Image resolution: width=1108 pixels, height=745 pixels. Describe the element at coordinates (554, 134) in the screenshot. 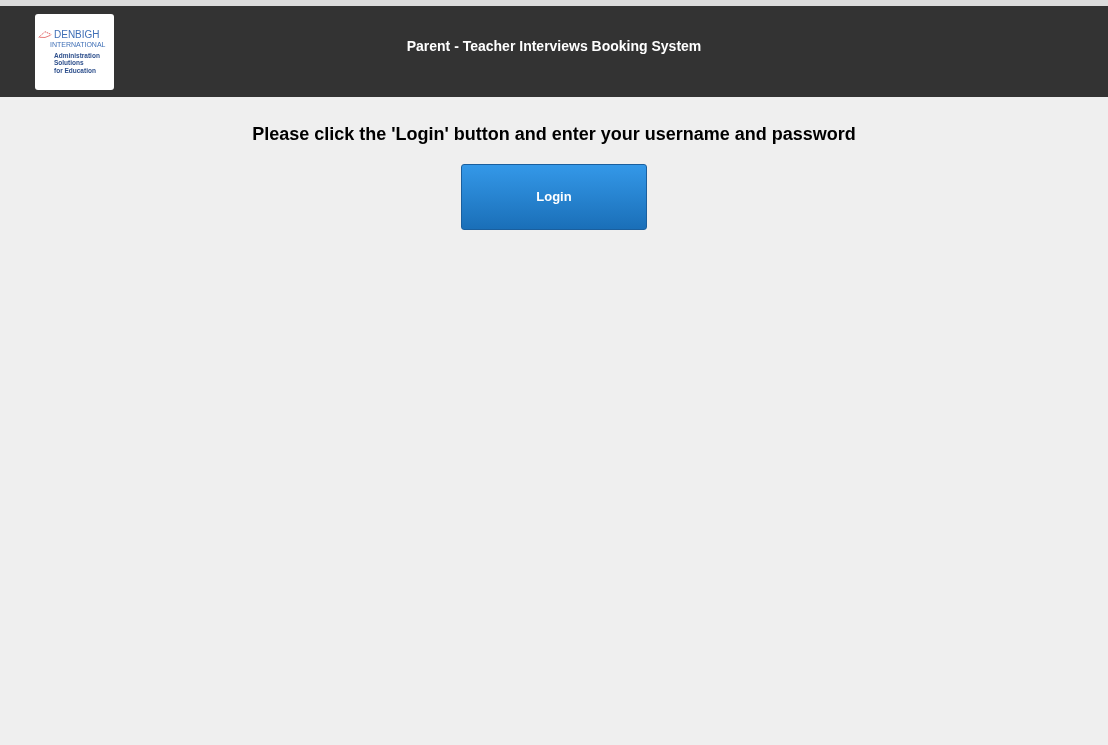

I see `instruction-text: Please click the 'Login' button and enter your username and password` at that location.